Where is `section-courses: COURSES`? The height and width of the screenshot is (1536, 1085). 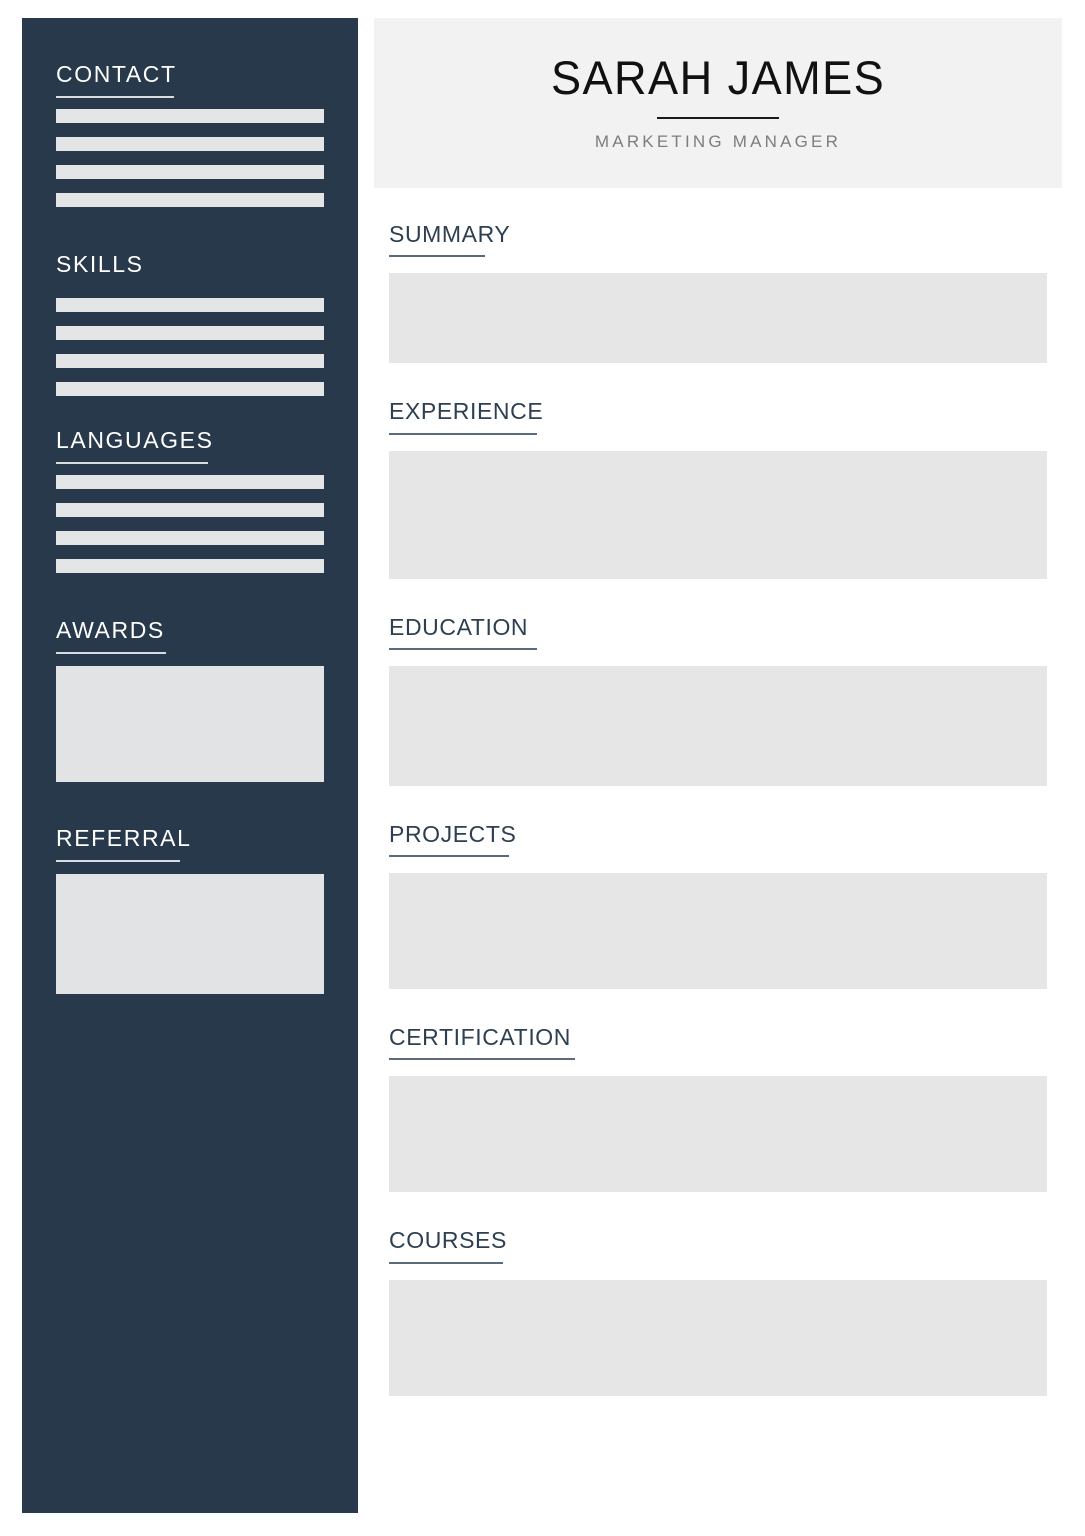 section-courses: COURSES is located at coordinates (718, 1311).